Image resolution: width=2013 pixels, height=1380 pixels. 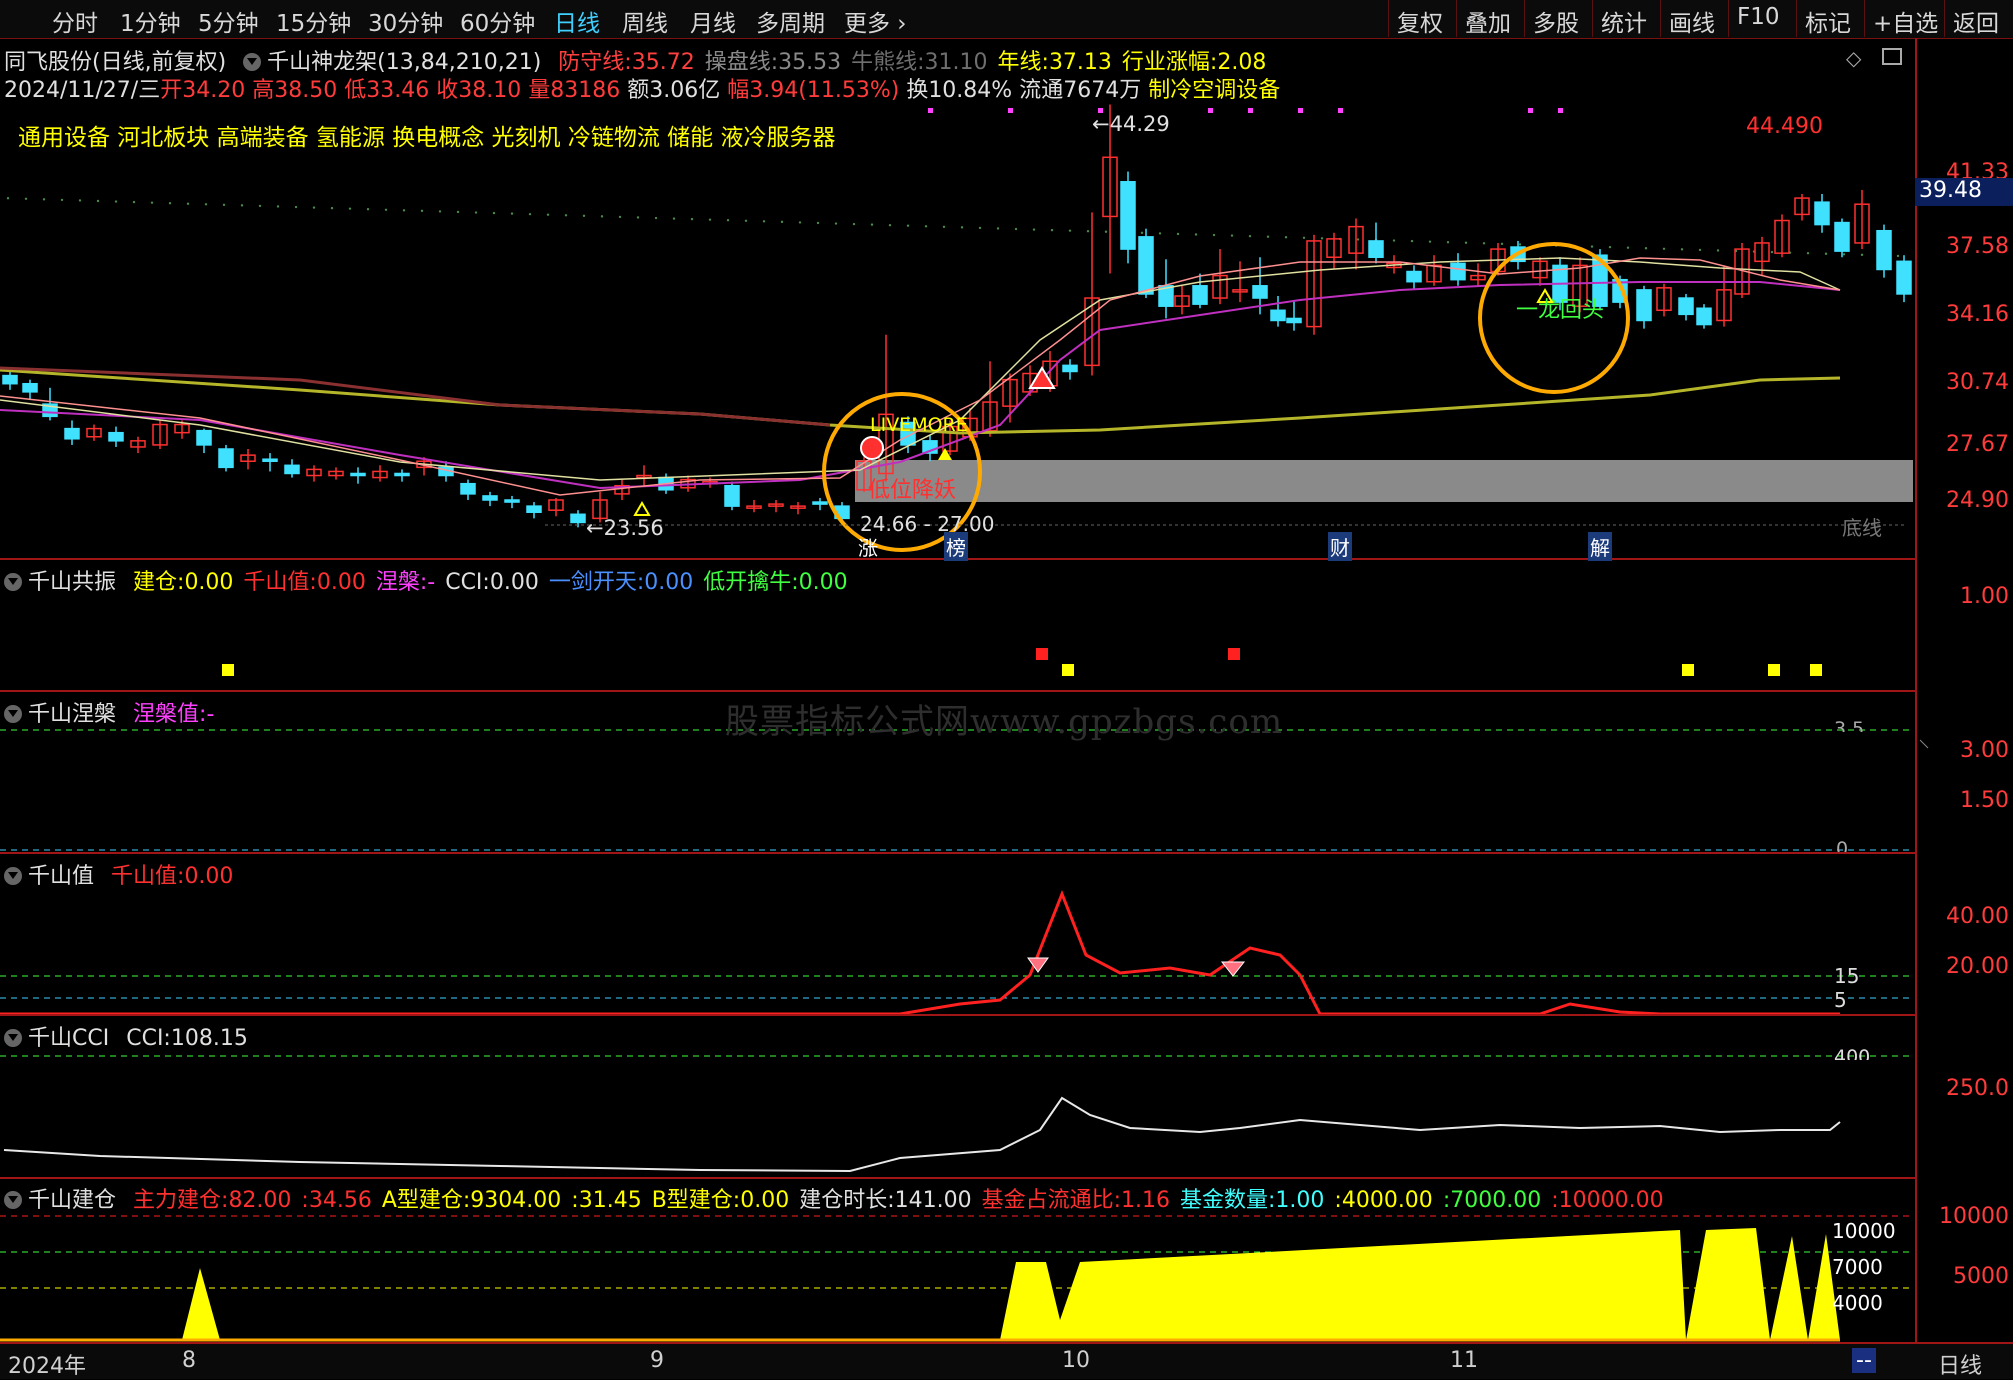 I want to click on field-value: 31.45, so click(x=610, y=1200).